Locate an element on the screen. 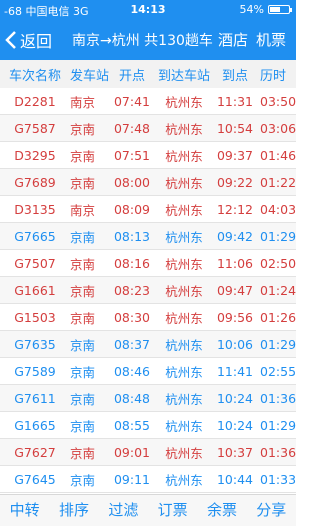 This screenshot has height=526, width=320. table-row: G1503 京南 08:30 杭州东 09:56 01:26 is located at coordinates (148, 317).